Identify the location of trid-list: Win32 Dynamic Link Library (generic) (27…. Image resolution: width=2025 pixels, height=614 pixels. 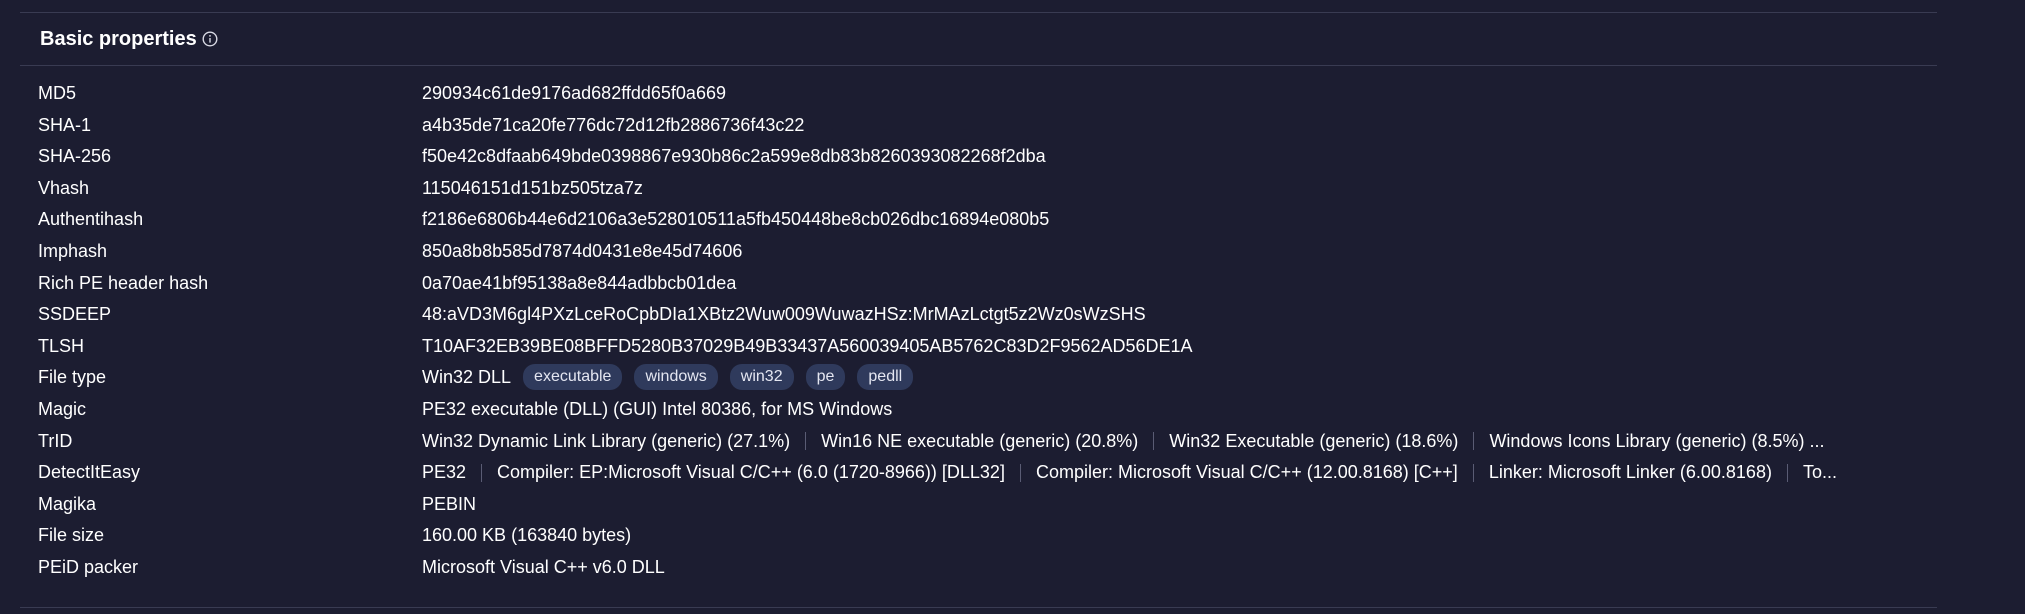
(1168, 441).